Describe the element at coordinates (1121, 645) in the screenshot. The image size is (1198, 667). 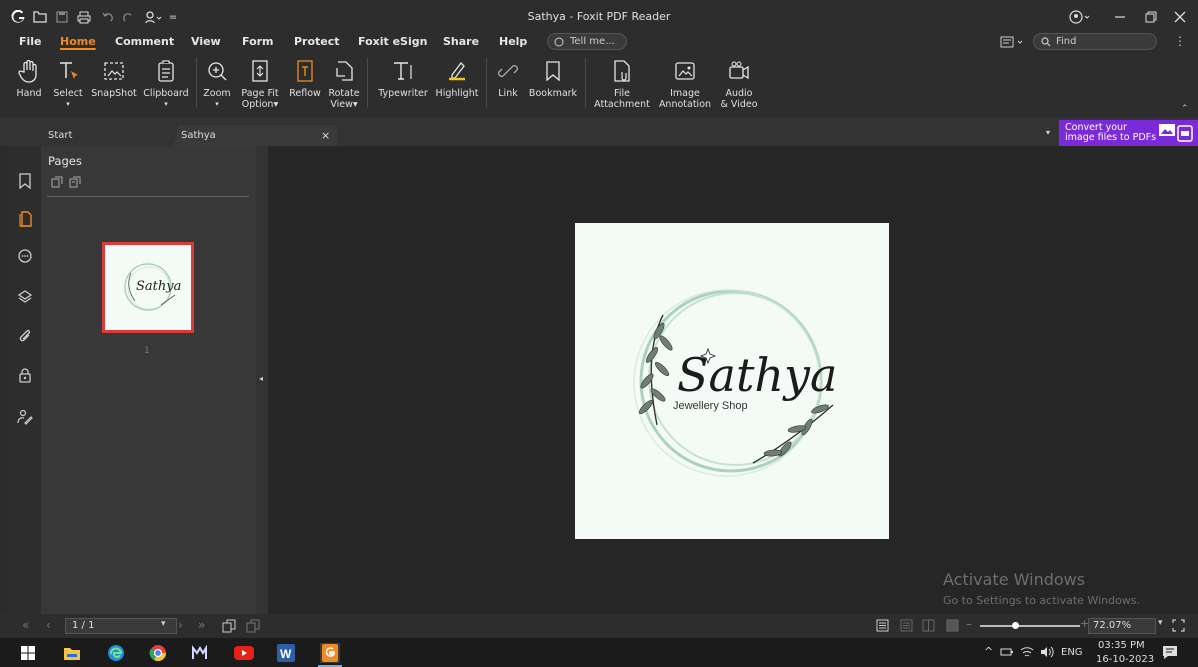
I see `clock-time: 03:35 PM` at that location.